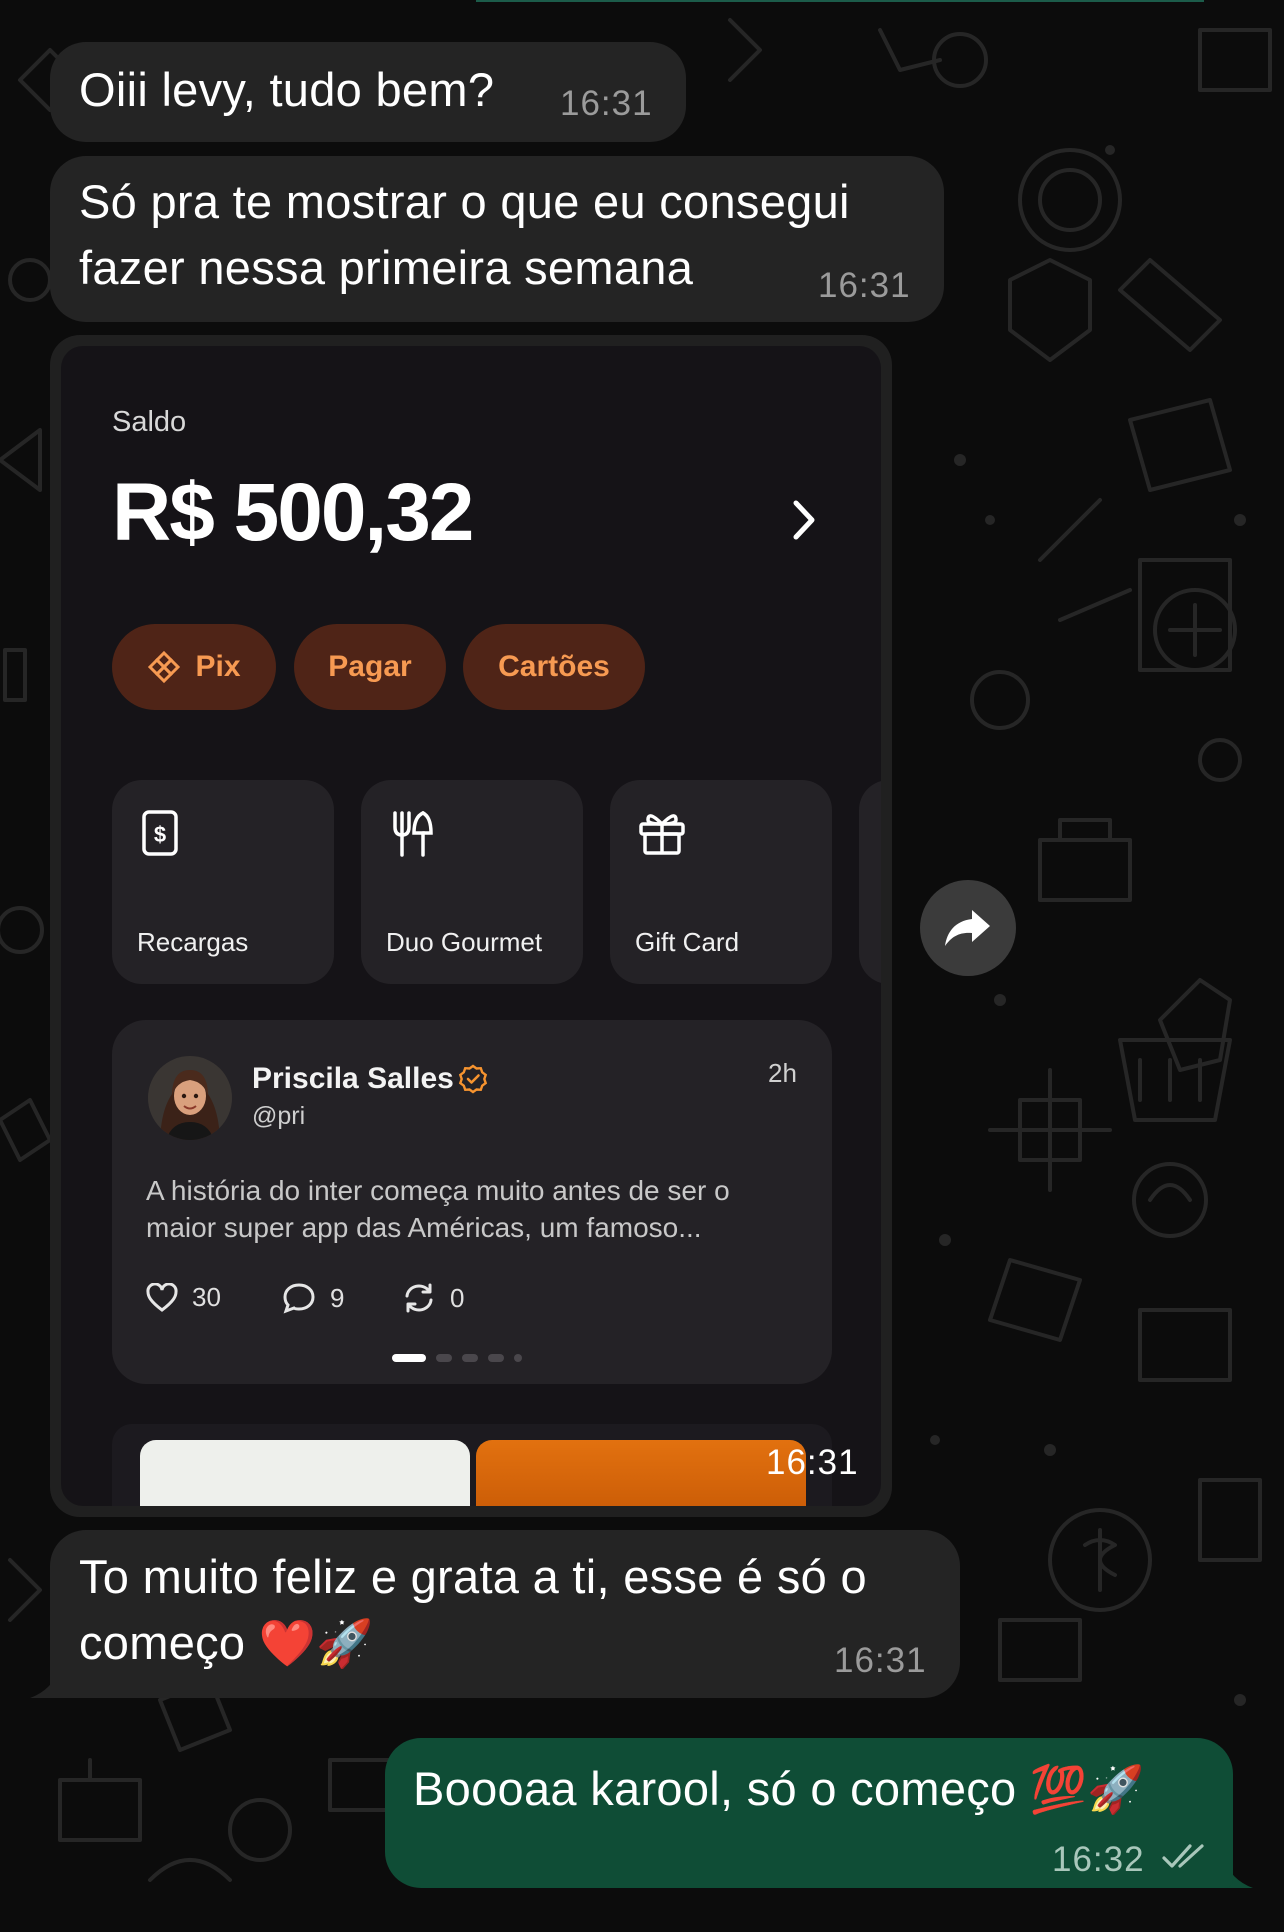 The width and height of the screenshot is (1284, 1932). What do you see at coordinates (206, 1297) in the screenshot?
I see `likes-count: 30` at bounding box center [206, 1297].